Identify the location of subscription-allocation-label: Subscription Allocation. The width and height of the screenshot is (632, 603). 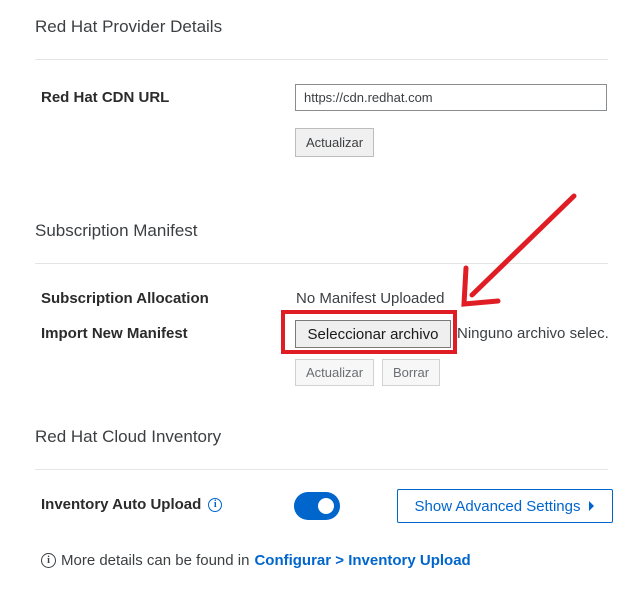
(125, 298).